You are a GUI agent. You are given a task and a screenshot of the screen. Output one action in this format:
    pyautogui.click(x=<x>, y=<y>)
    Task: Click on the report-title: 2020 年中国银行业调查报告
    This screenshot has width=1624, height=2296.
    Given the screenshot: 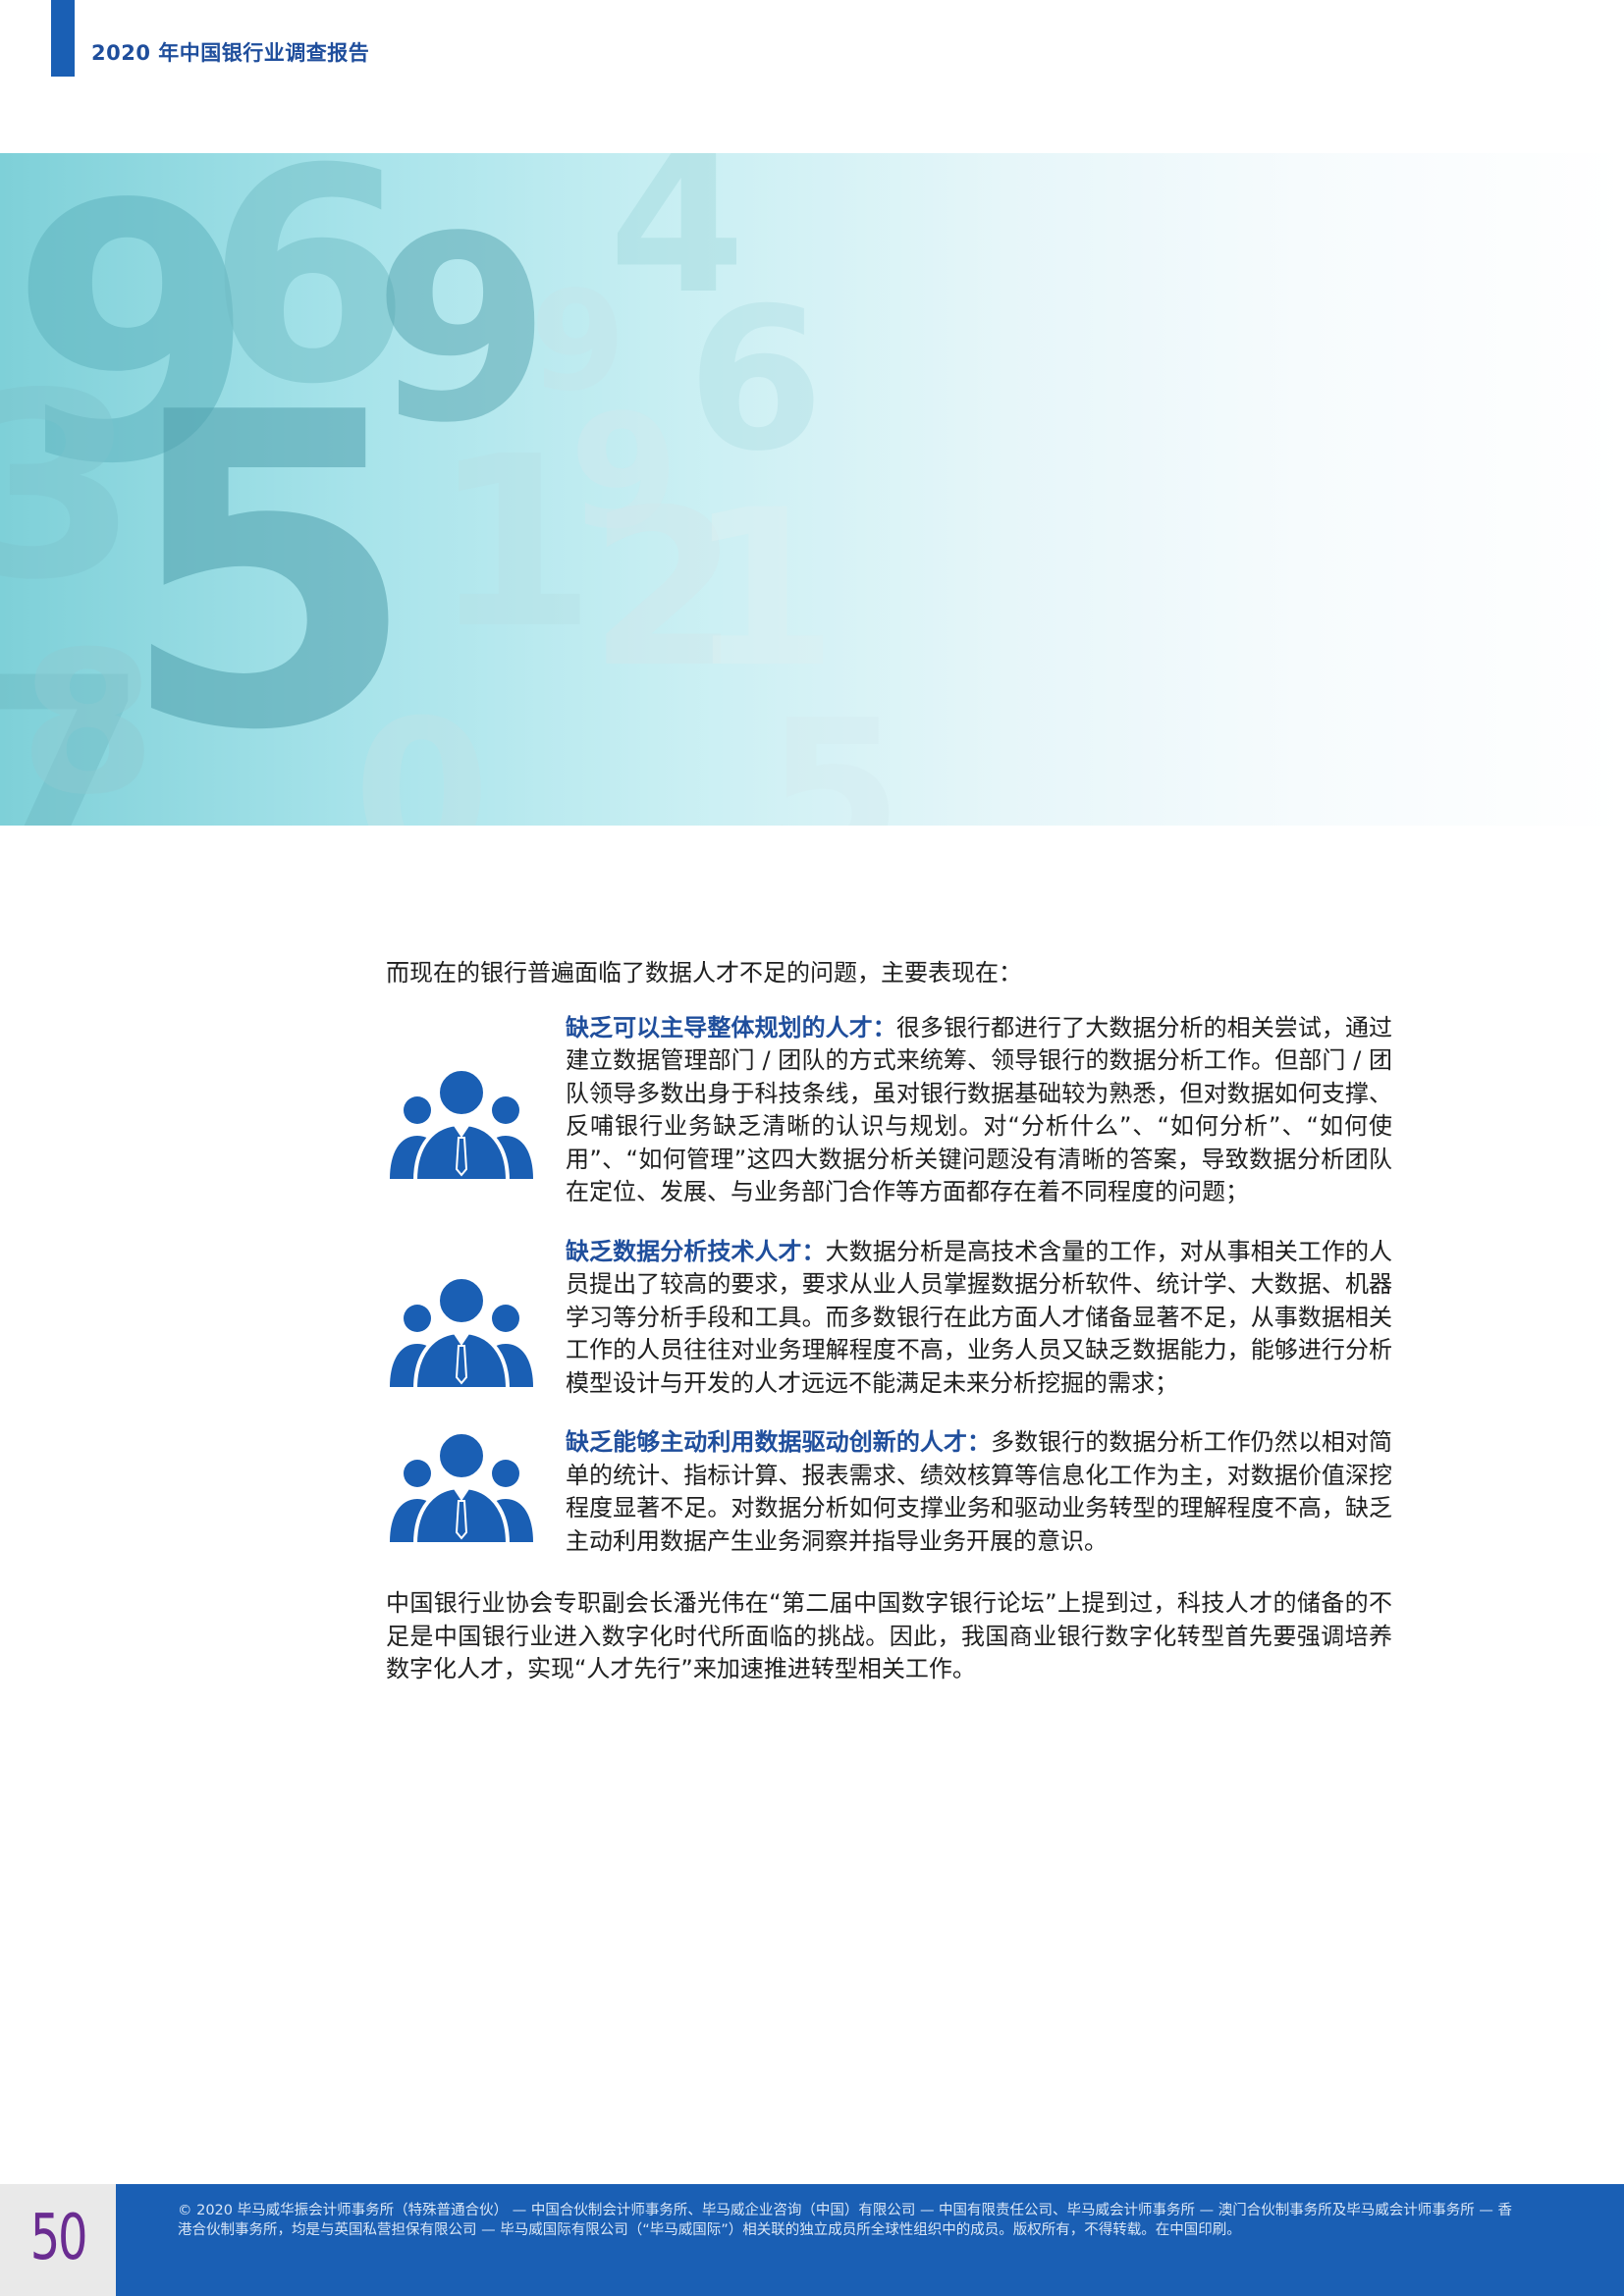 What is the action you would take?
    pyautogui.click(x=230, y=53)
    